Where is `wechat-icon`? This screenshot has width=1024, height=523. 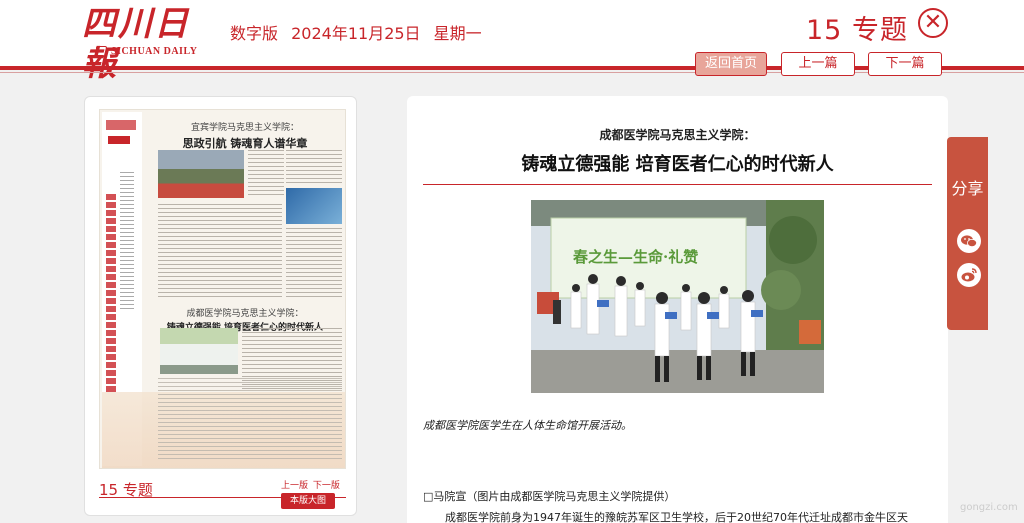 wechat-icon is located at coordinates (969, 241).